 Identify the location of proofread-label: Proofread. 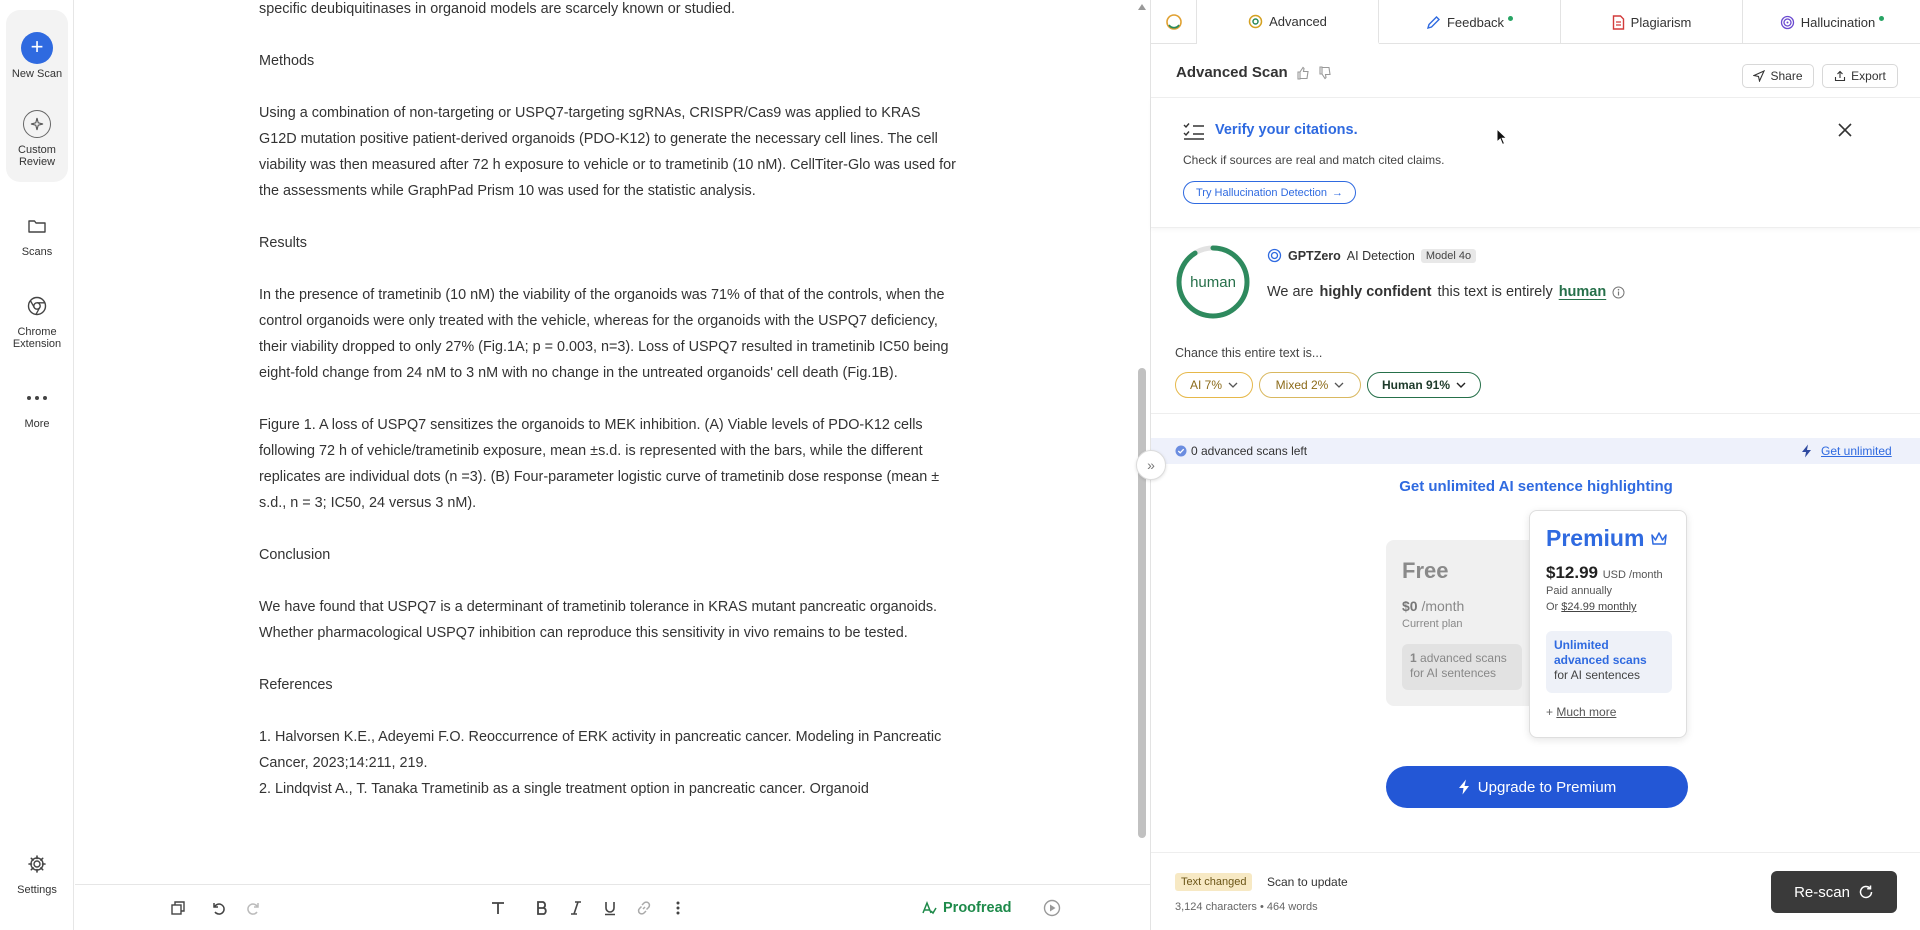
(977, 908).